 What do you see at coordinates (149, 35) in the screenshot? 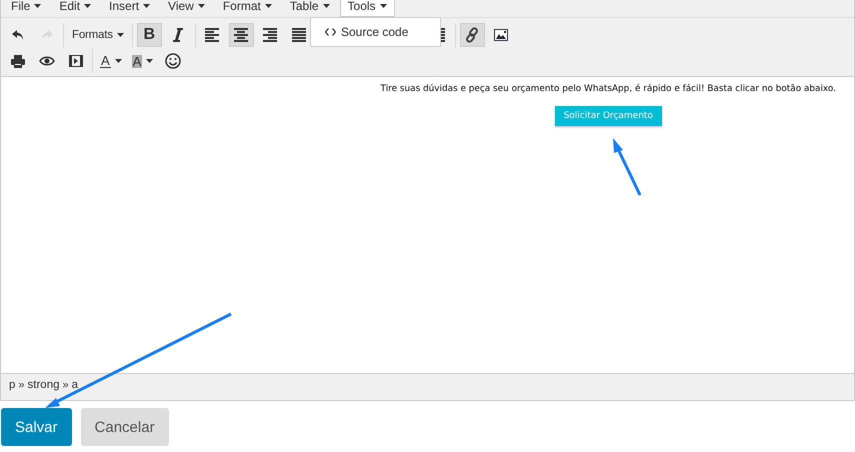
I see `bold-button: B` at bounding box center [149, 35].